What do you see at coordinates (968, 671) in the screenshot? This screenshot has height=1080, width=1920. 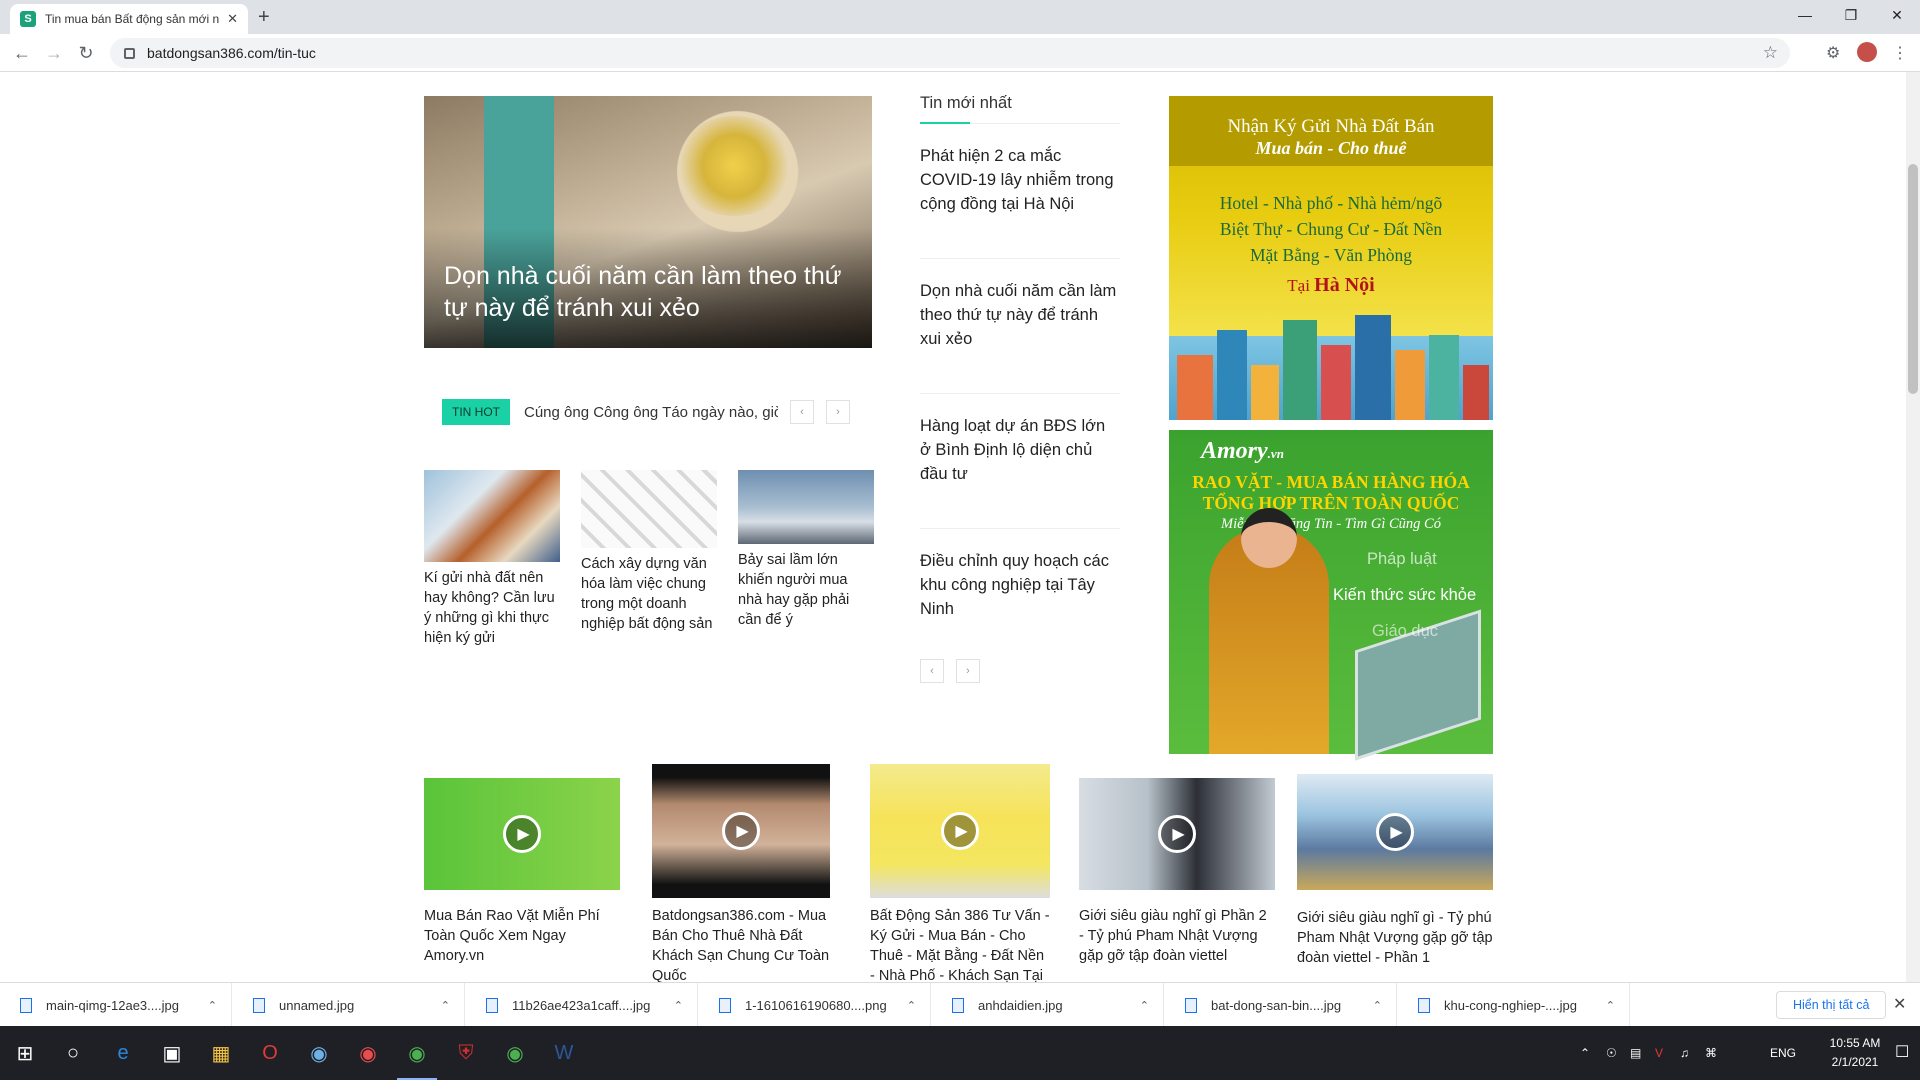 I see `latest-next-button: ›` at bounding box center [968, 671].